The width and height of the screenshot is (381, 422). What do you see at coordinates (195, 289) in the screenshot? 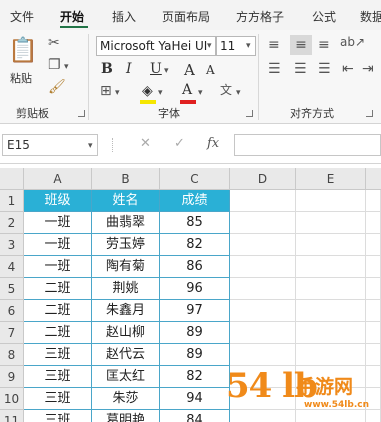
I see `table-cell: 96` at bounding box center [195, 289].